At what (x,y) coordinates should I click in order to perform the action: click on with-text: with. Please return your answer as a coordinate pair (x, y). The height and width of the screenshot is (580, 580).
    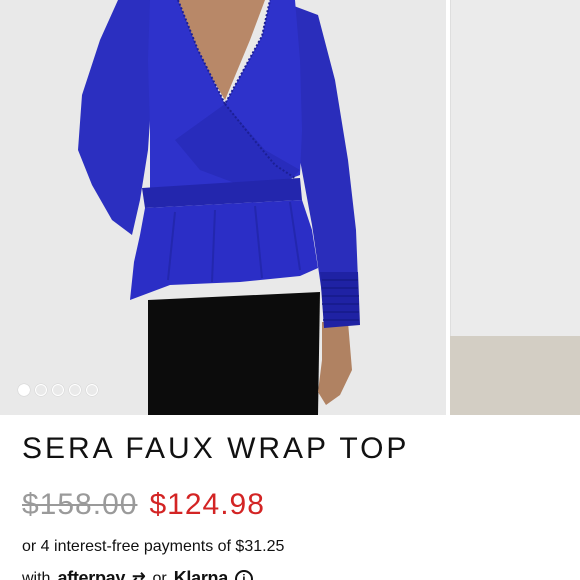
    Looking at the image, I should click on (36, 574).